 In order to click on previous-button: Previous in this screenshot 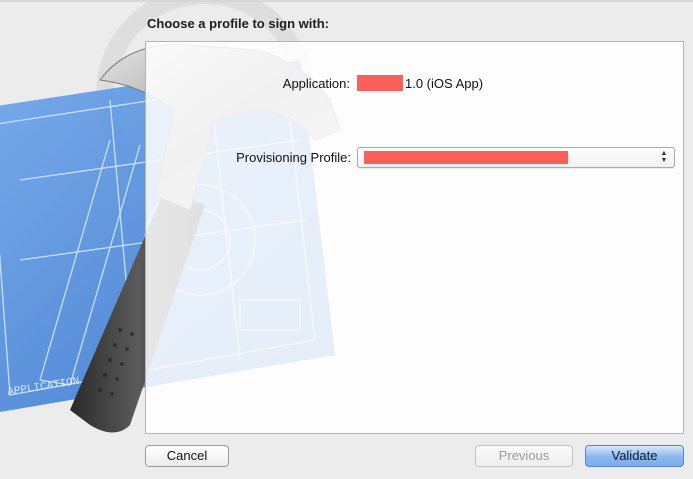, I will do `click(524, 456)`.